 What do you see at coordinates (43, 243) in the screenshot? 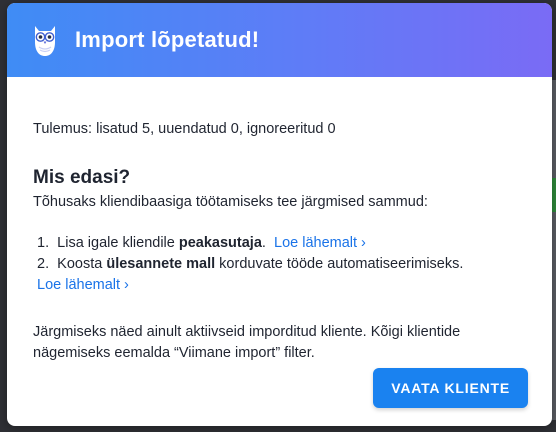
I see `step-number: 1.` at bounding box center [43, 243].